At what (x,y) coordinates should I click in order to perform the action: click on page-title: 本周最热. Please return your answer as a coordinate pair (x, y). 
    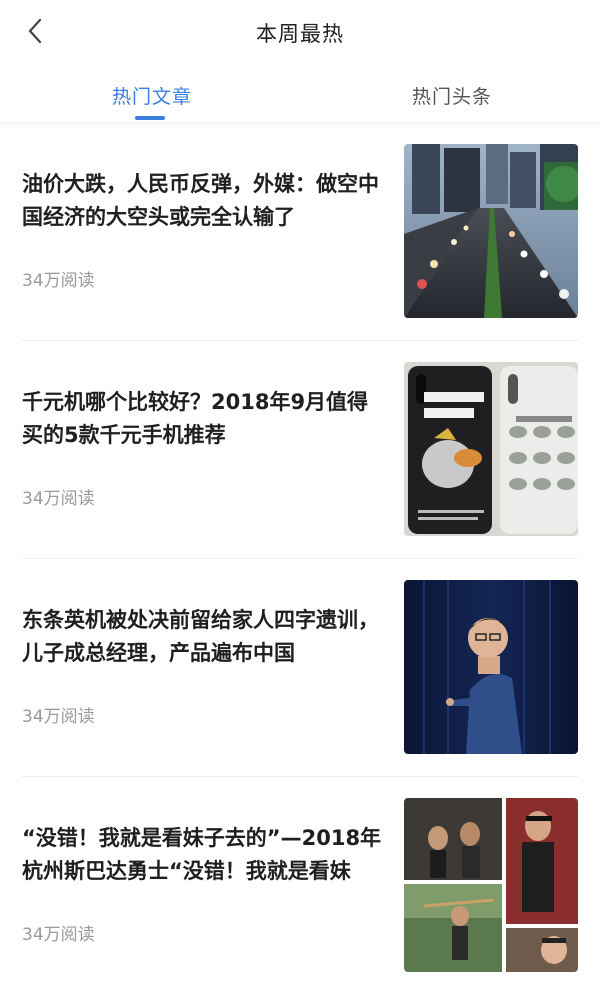
    Looking at the image, I should click on (300, 34).